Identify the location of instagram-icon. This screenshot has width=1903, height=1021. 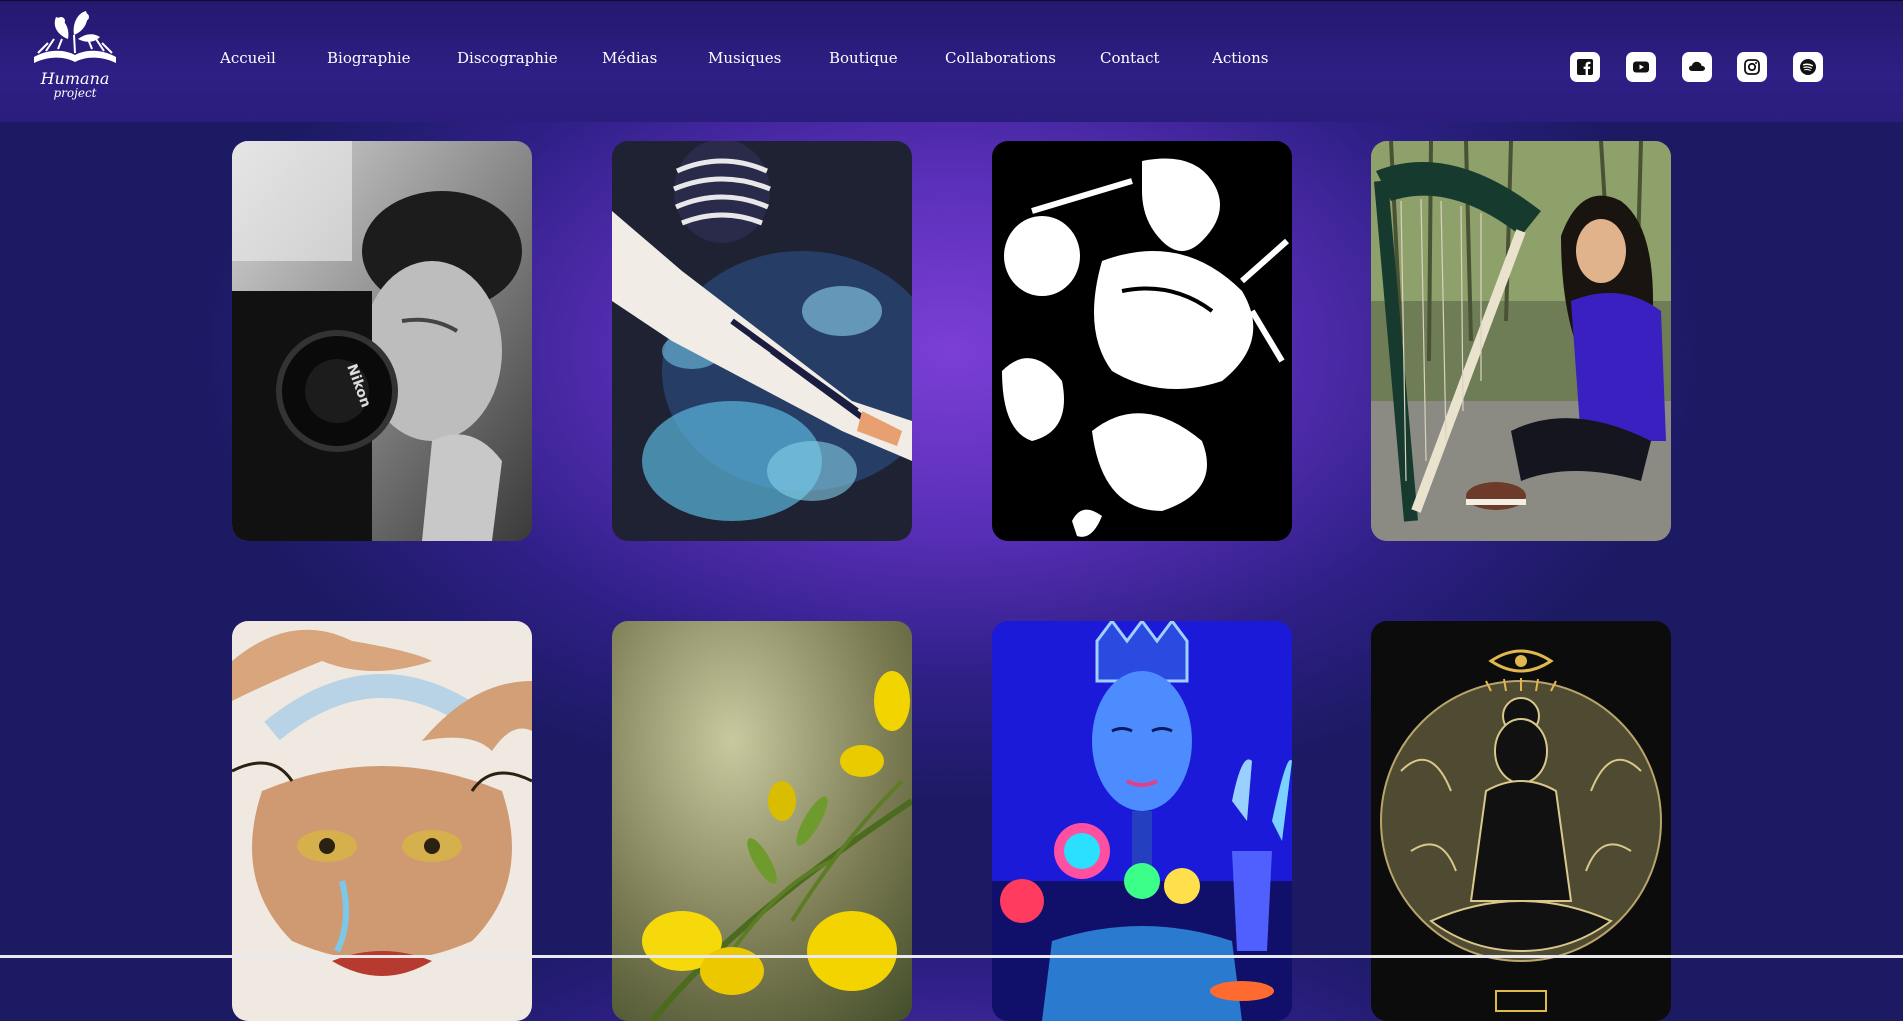
(1752, 67).